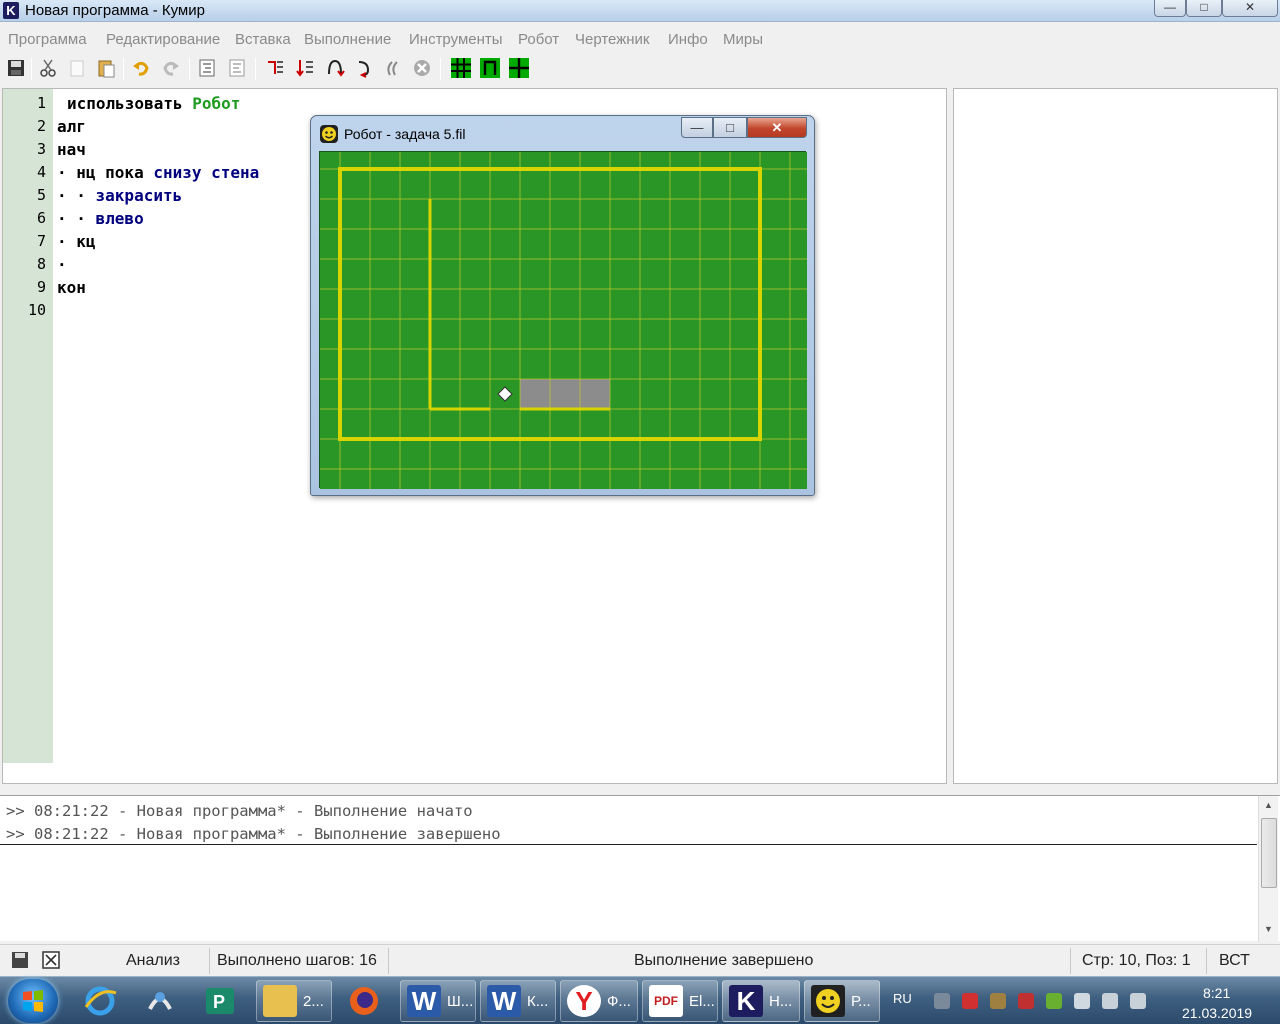 The height and width of the screenshot is (1024, 1280). Describe the element at coordinates (565, 319) in the screenshot. I see `robot-field` at that location.